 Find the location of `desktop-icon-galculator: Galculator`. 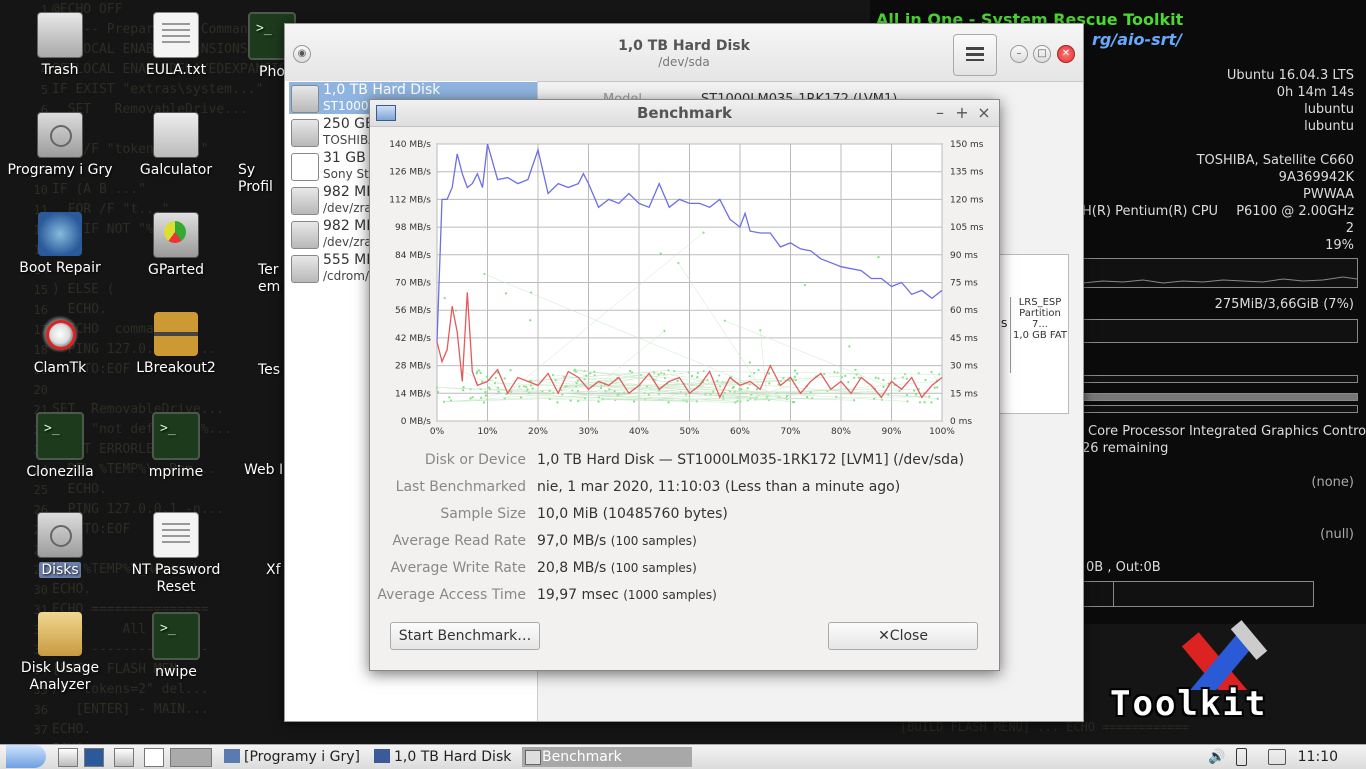

desktop-icon-galculator: Galculator is located at coordinates (176, 145).